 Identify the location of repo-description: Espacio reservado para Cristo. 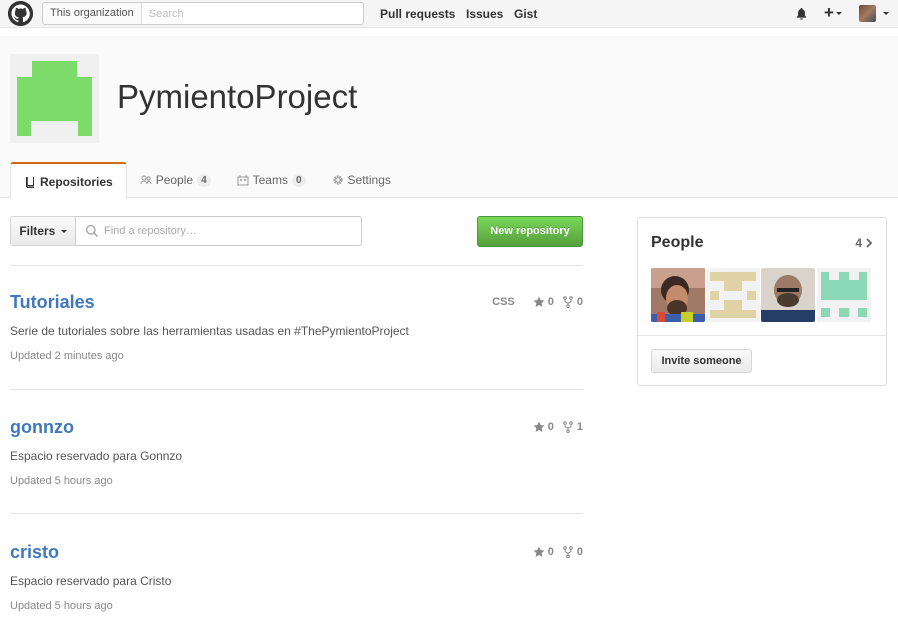
(91, 581).